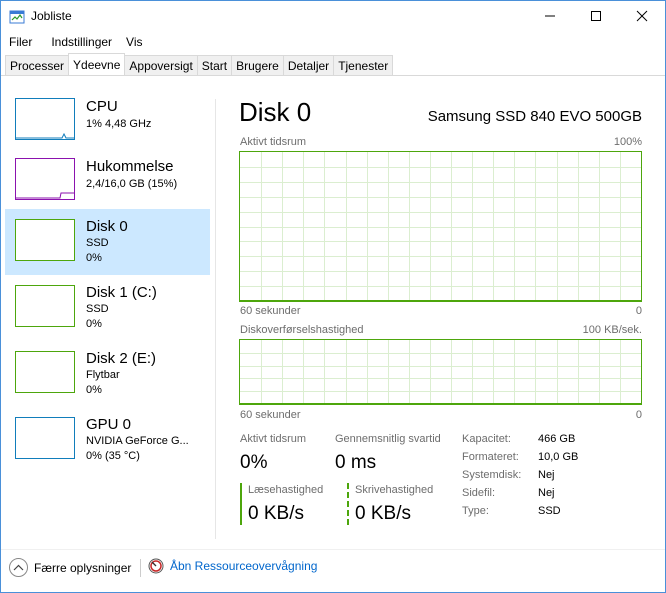 The height and width of the screenshot is (593, 666). What do you see at coordinates (273, 439) in the screenshot?
I see `active-time-label: Aktivt tidsrum` at bounding box center [273, 439].